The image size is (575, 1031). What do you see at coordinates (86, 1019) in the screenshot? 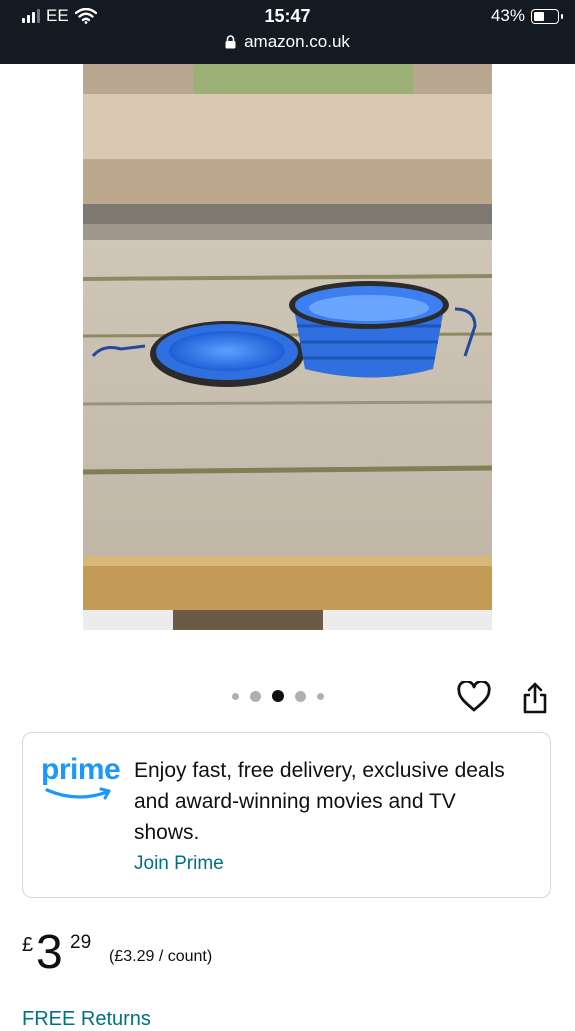
I see `free-returns-link: FREE Returns` at bounding box center [86, 1019].